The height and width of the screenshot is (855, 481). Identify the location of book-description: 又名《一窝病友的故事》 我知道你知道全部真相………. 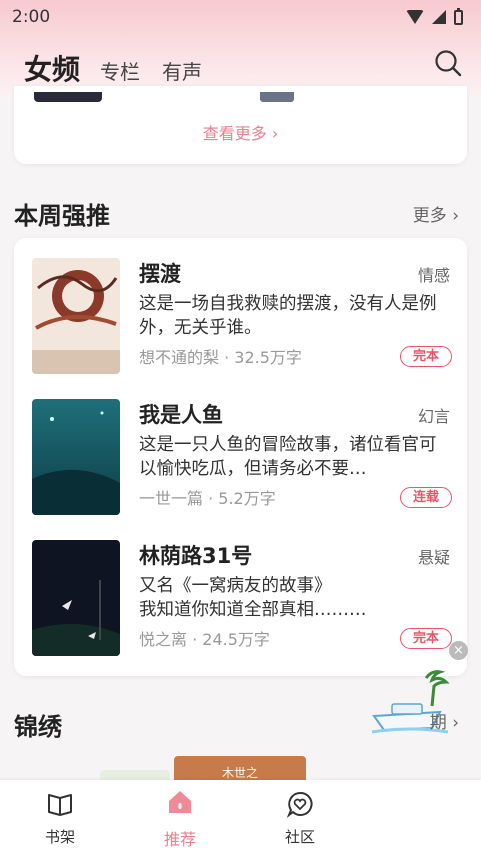
(253, 598).